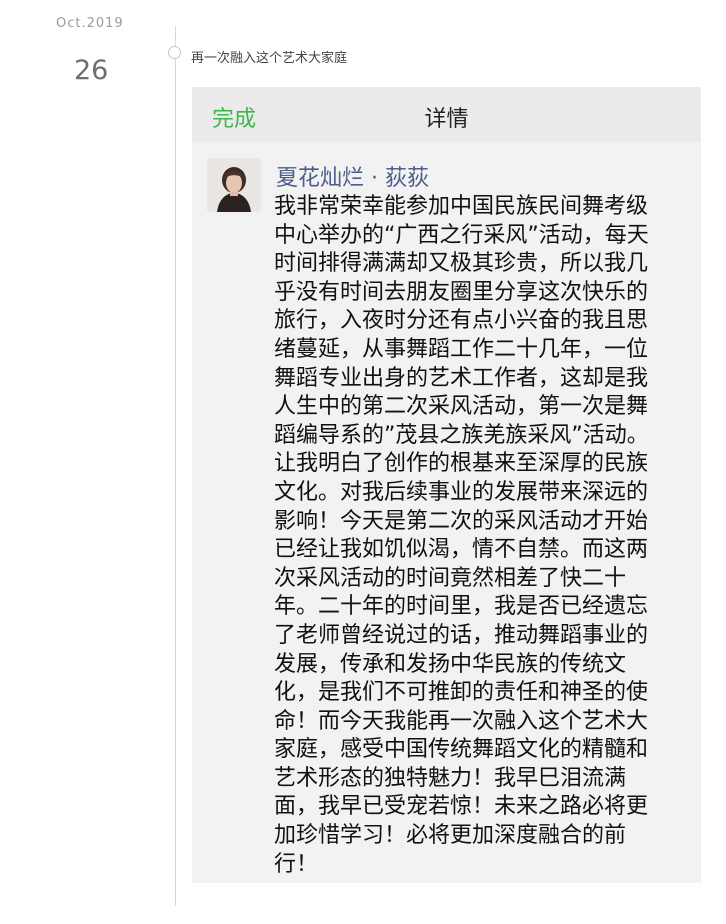 The image size is (726, 924). I want to click on post-line: 乎没有时间去朋友圈里分享这次快乐的, so click(461, 292).